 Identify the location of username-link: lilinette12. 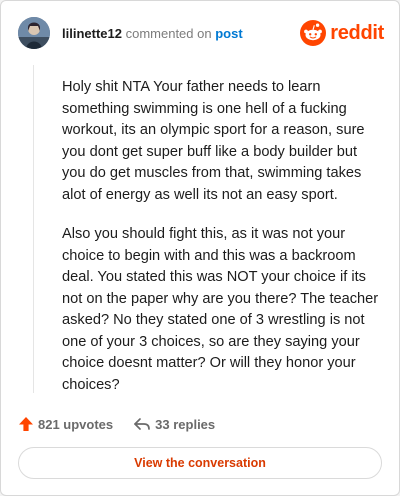
(92, 33).